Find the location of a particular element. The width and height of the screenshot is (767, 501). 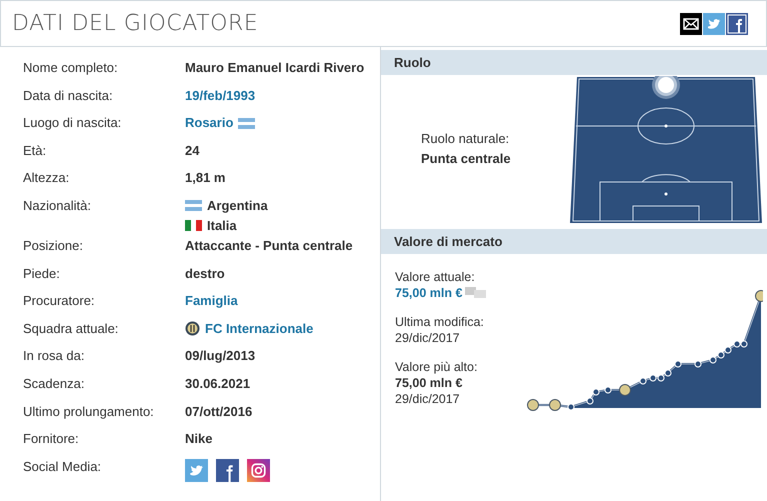

field-value: Italia is located at coordinates (222, 225).